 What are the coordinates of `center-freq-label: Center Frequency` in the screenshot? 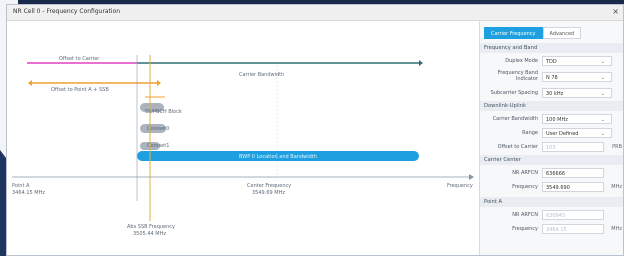 It's located at (269, 186).